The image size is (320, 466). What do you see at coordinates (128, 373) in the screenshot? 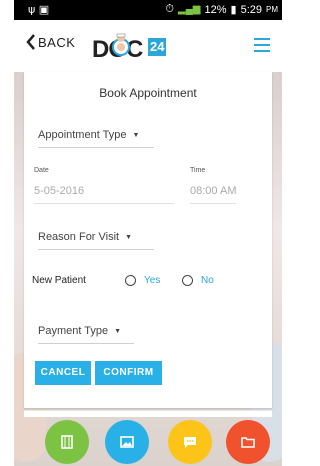
I see `confirm-button: CONFIRM` at bounding box center [128, 373].